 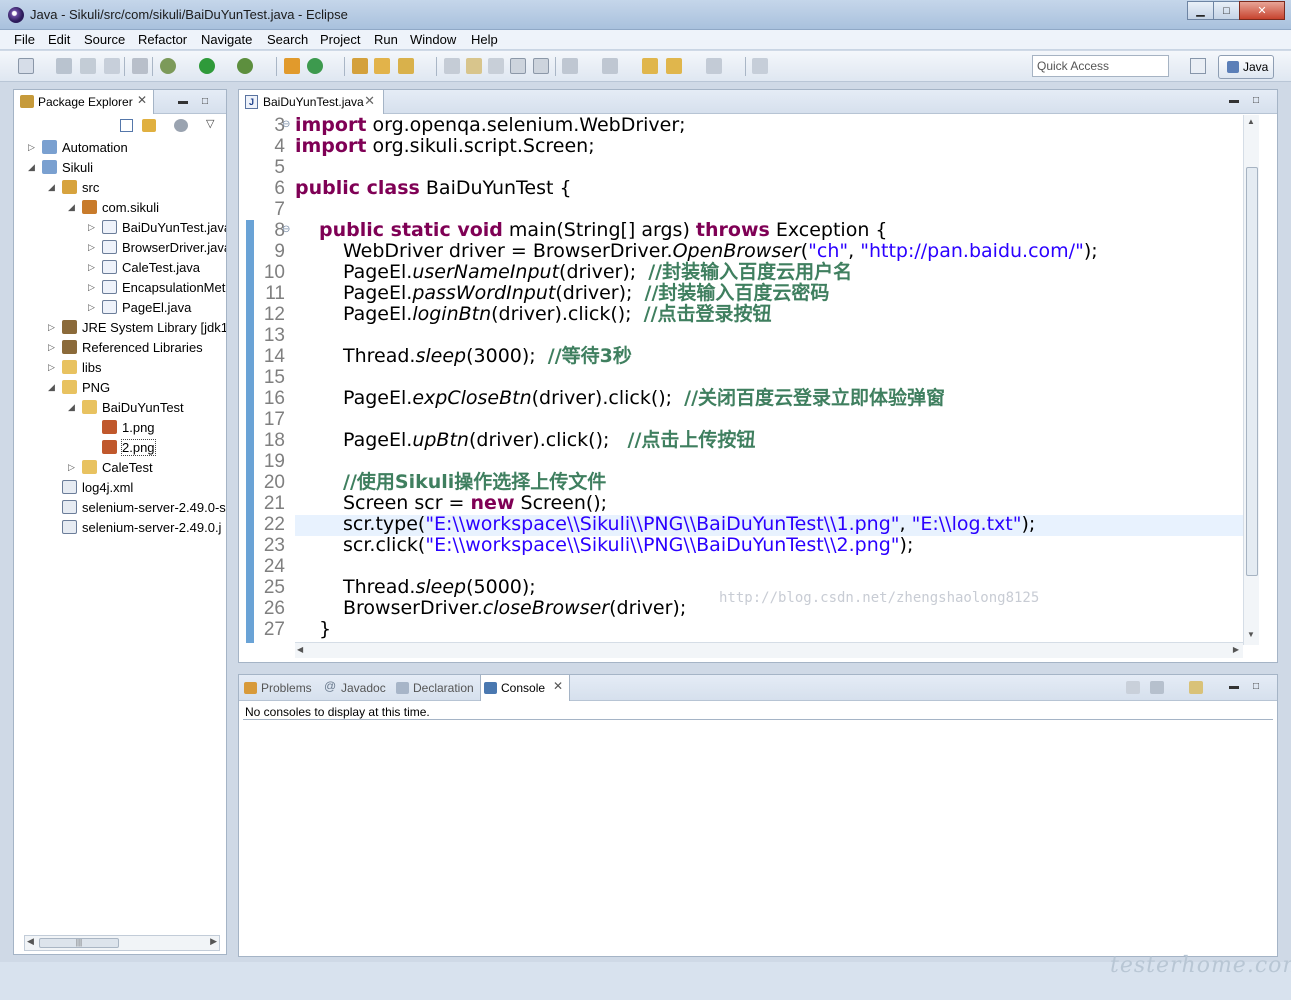 What do you see at coordinates (126, 125) in the screenshot?
I see `collapse-all-icon` at bounding box center [126, 125].